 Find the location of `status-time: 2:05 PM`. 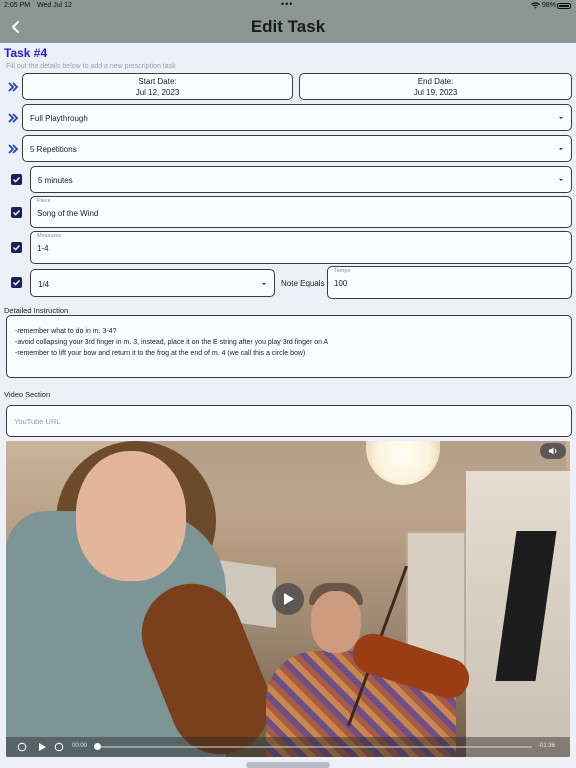

status-time: 2:05 PM is located at coordinates (17, 5).